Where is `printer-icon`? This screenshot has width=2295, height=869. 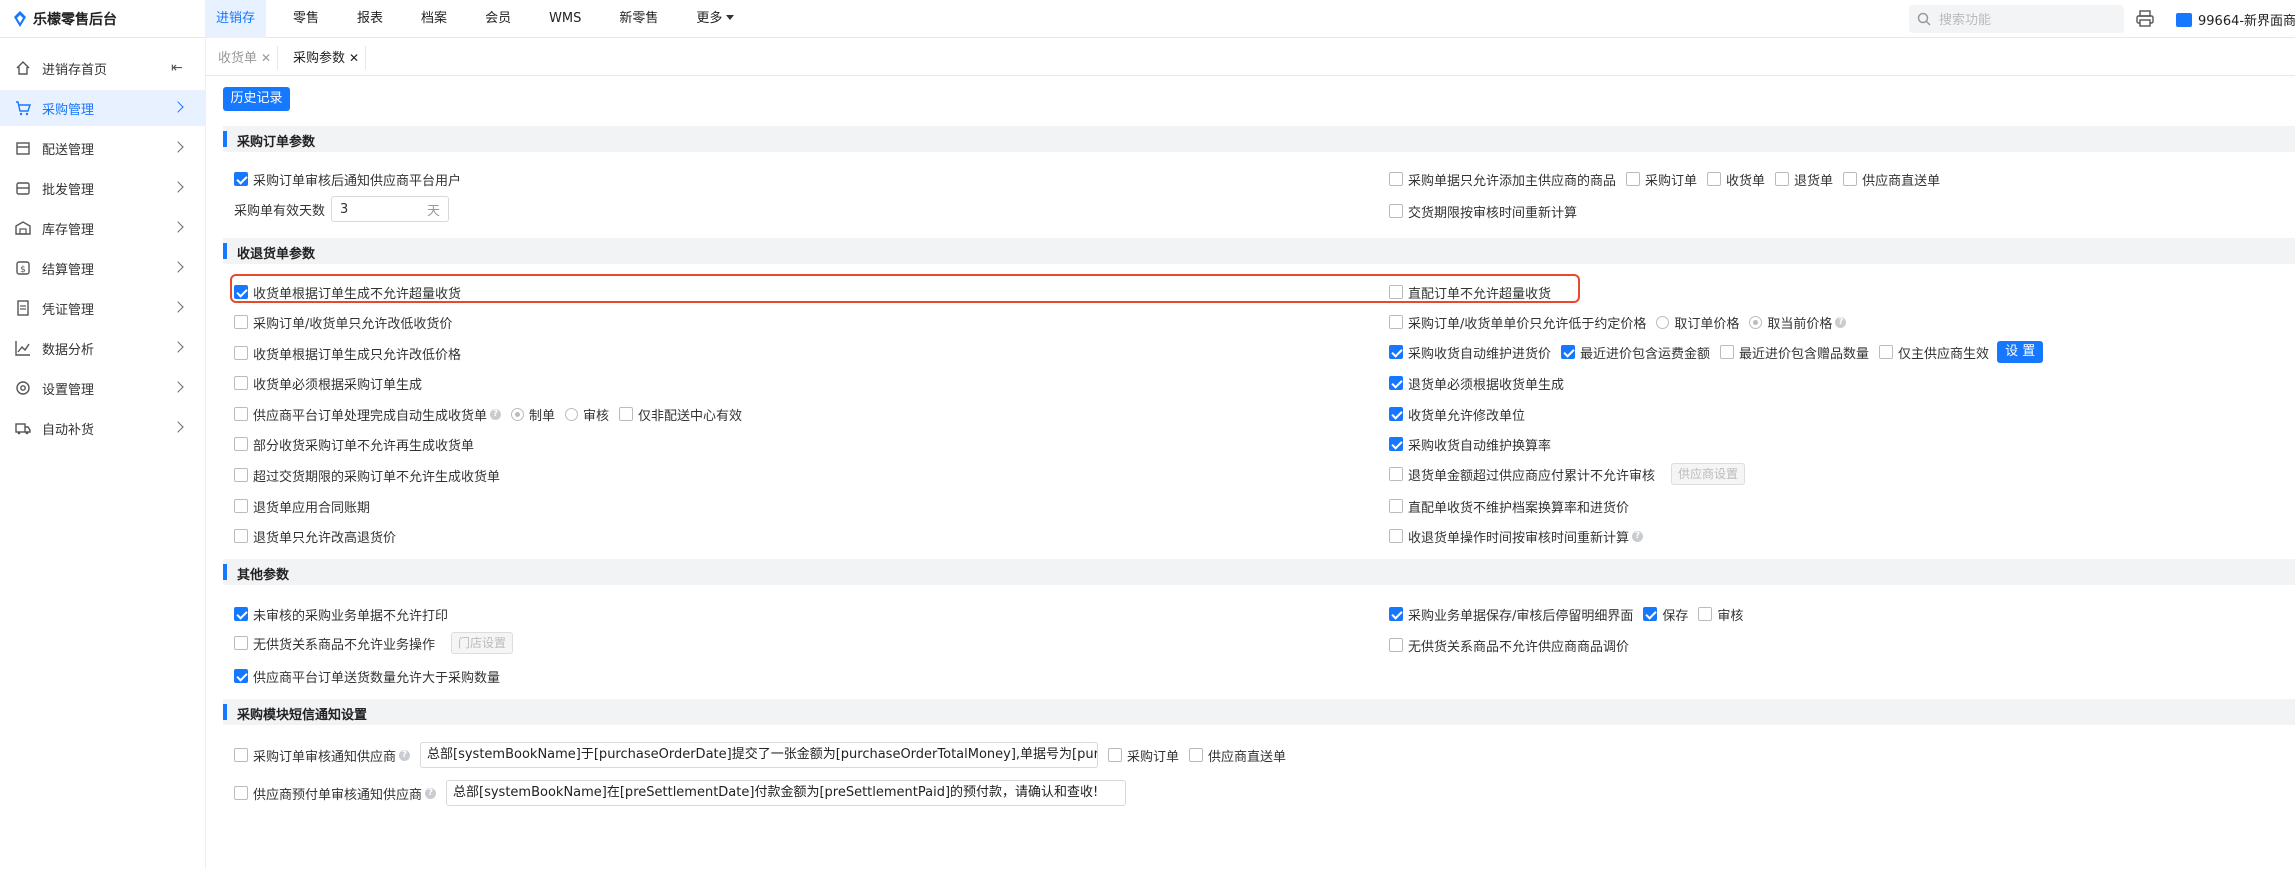 printer-icon is located at coordinates (2145, 18).